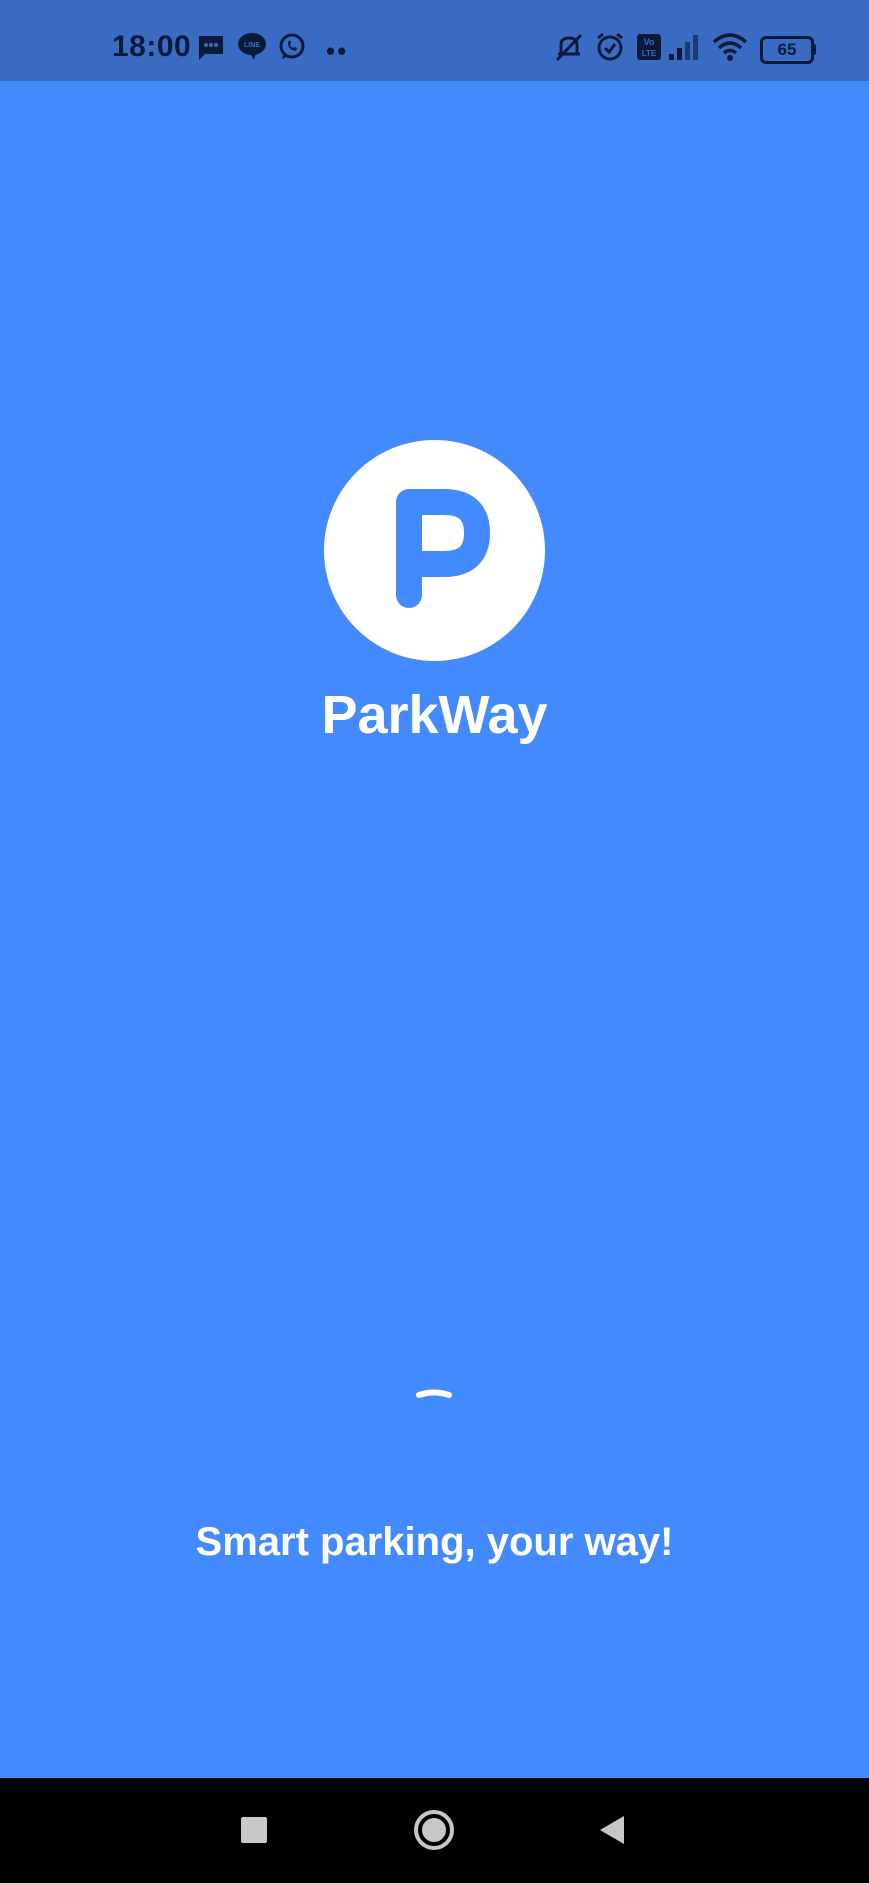  I want to click on app-name: ParkWay, so click(434, 715).